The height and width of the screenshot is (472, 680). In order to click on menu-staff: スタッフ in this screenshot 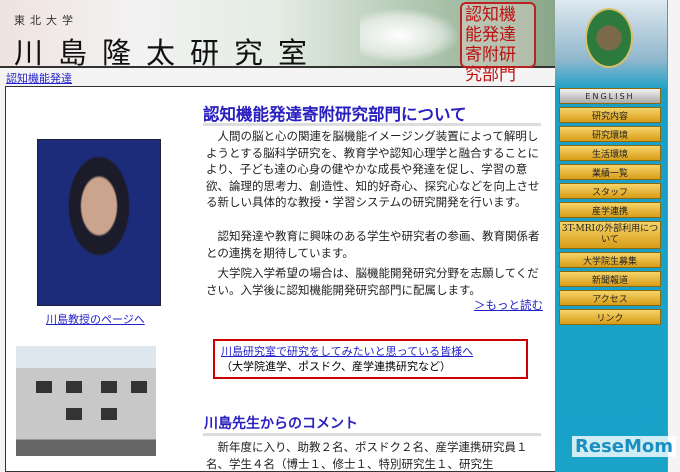, I will do `click(610, 191)`.